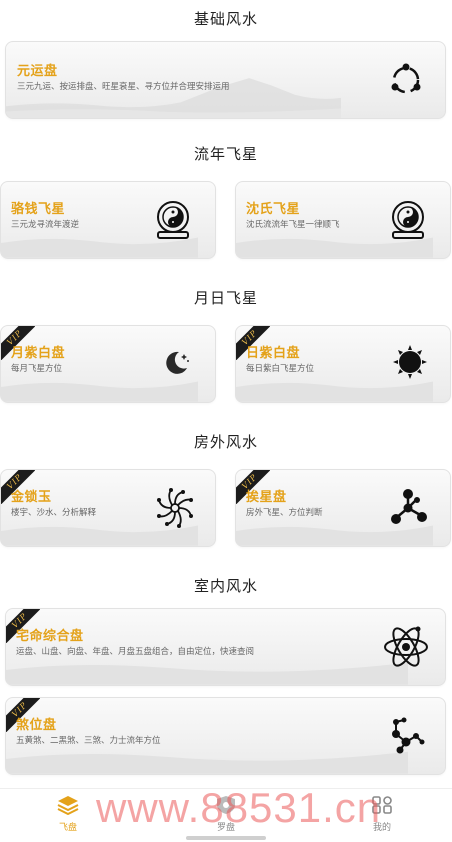  I want to click on section-title-basic: 基础风水, so click(225, 19).